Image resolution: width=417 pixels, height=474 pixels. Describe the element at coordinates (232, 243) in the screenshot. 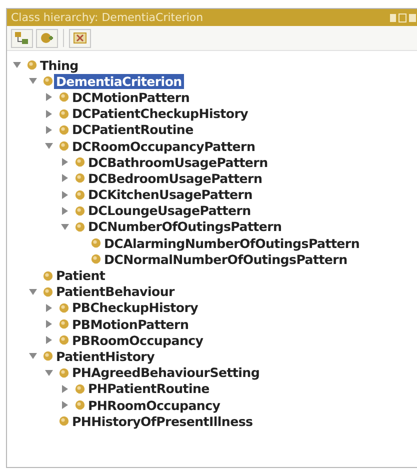

I see `tree-item: DCAlarmingNumberOfOutingsPattern` at that location.